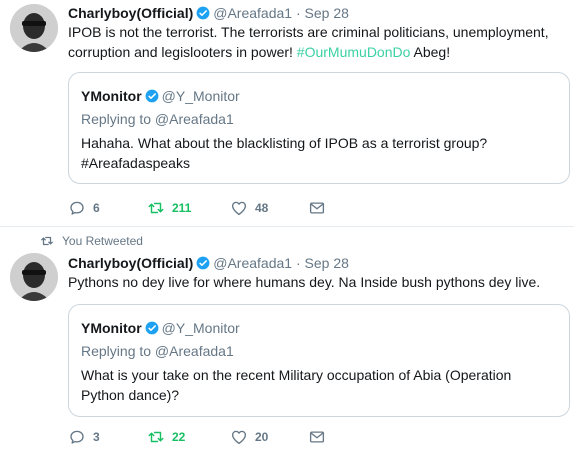  Describe the element at coordinates (262, 208) in the screenshot. I see `like-count: 48` at that location.